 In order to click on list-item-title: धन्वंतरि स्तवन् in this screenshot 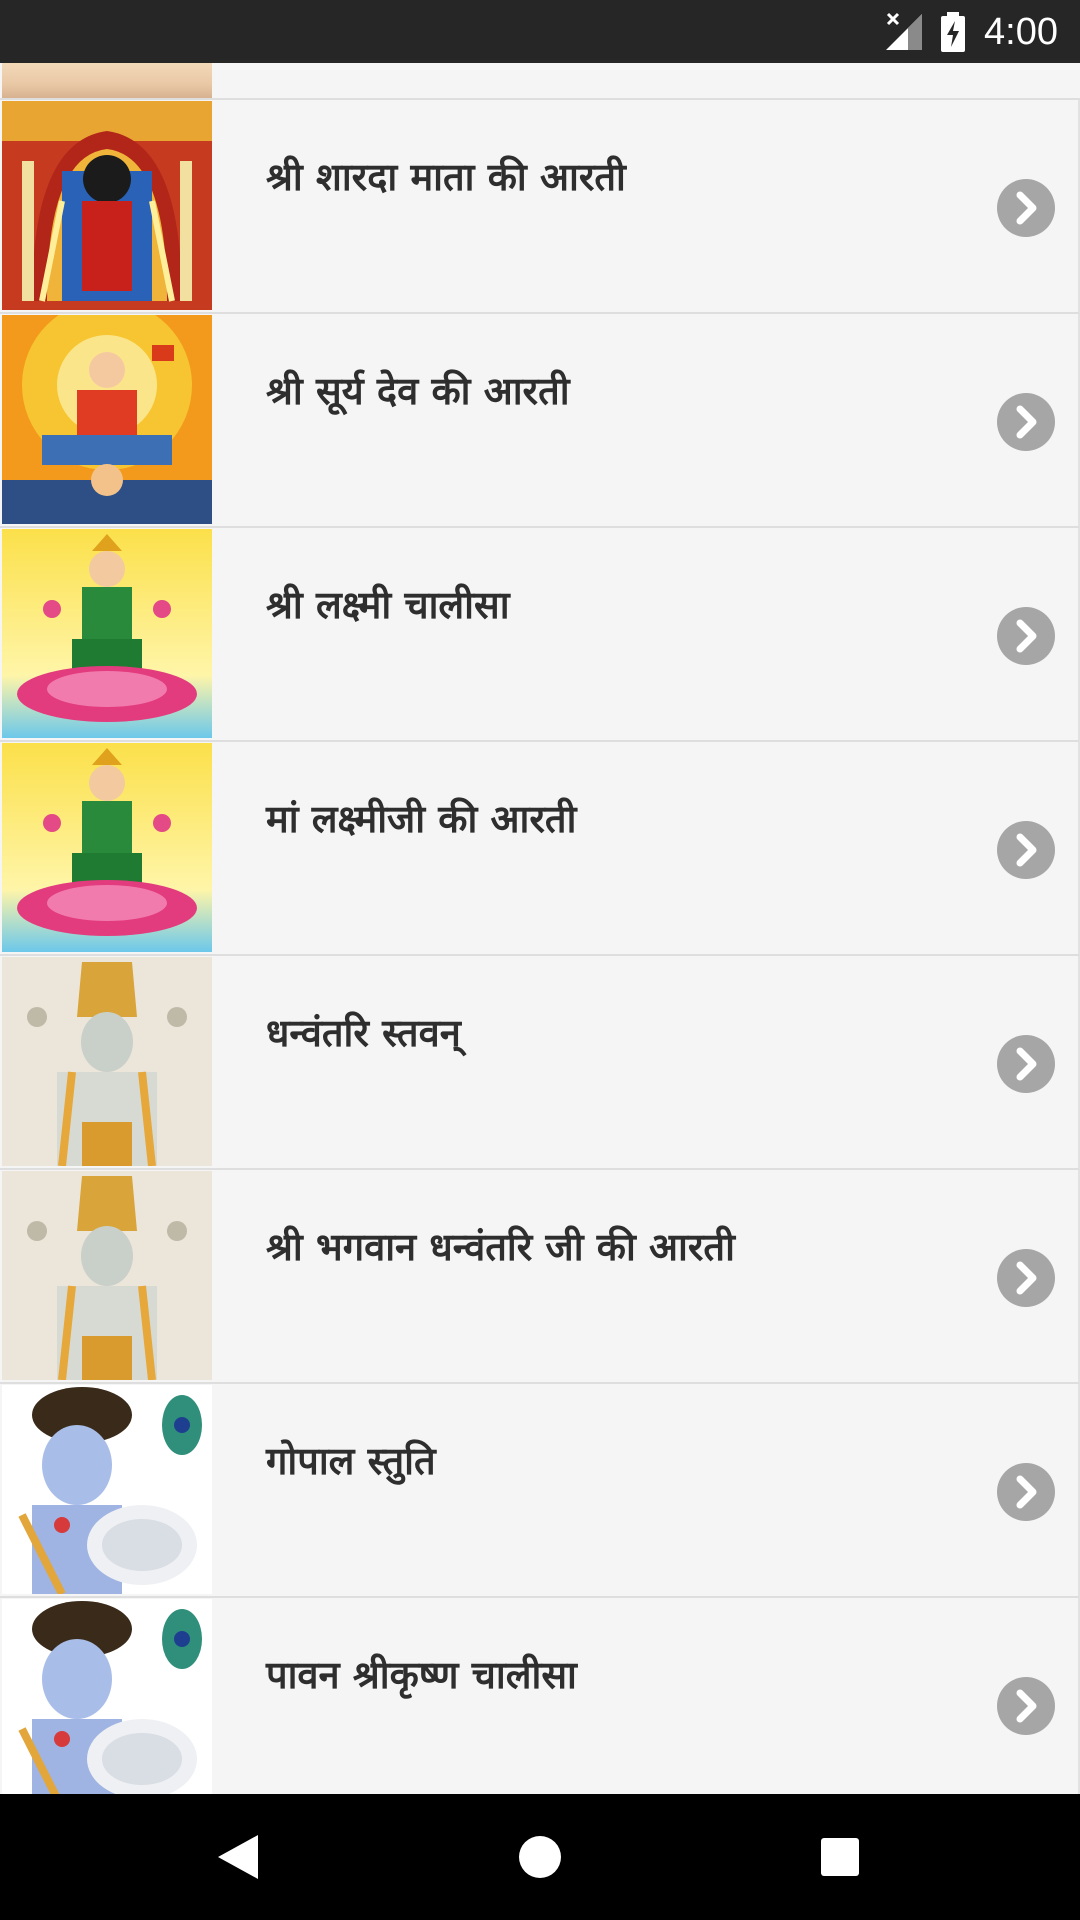, I will do `click(363, 1033)`.